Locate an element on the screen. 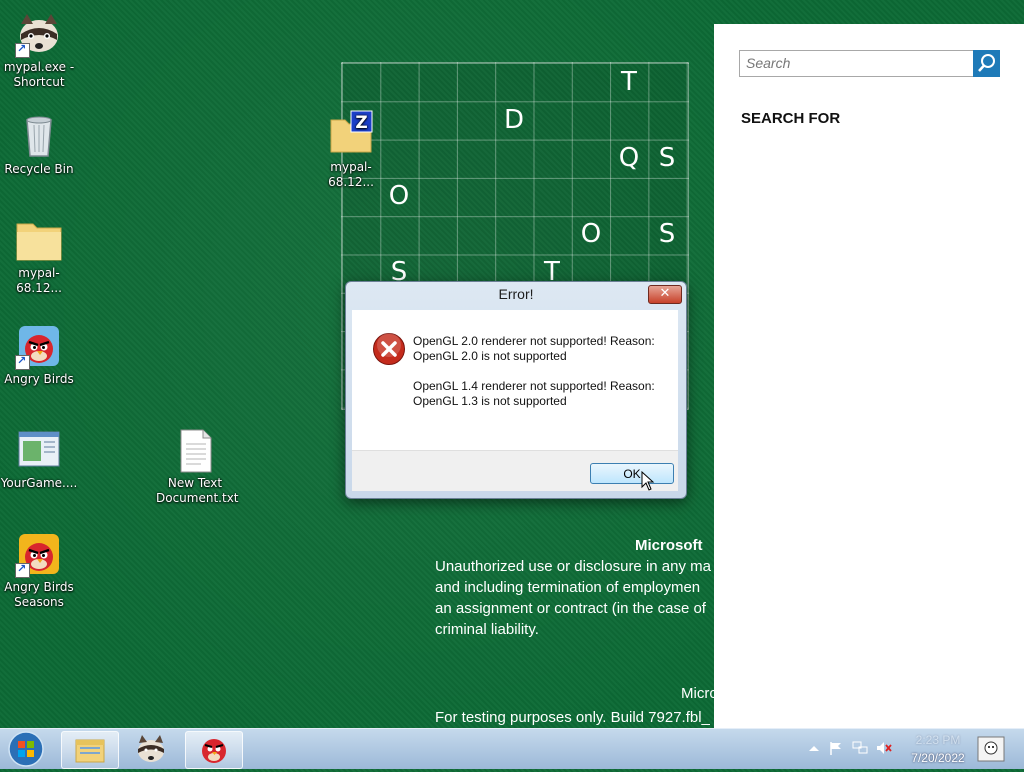 The width and height of the screenshot is (1024, 772). start-button is located at coordinates (26, 749).